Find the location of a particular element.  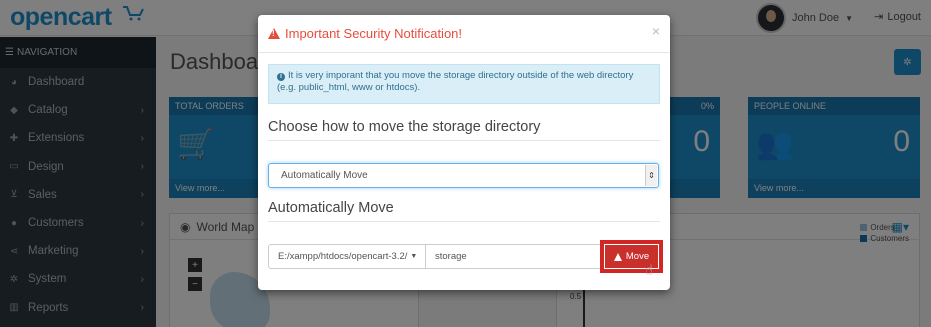

move-button: Move is located at coordinates (631, 256).